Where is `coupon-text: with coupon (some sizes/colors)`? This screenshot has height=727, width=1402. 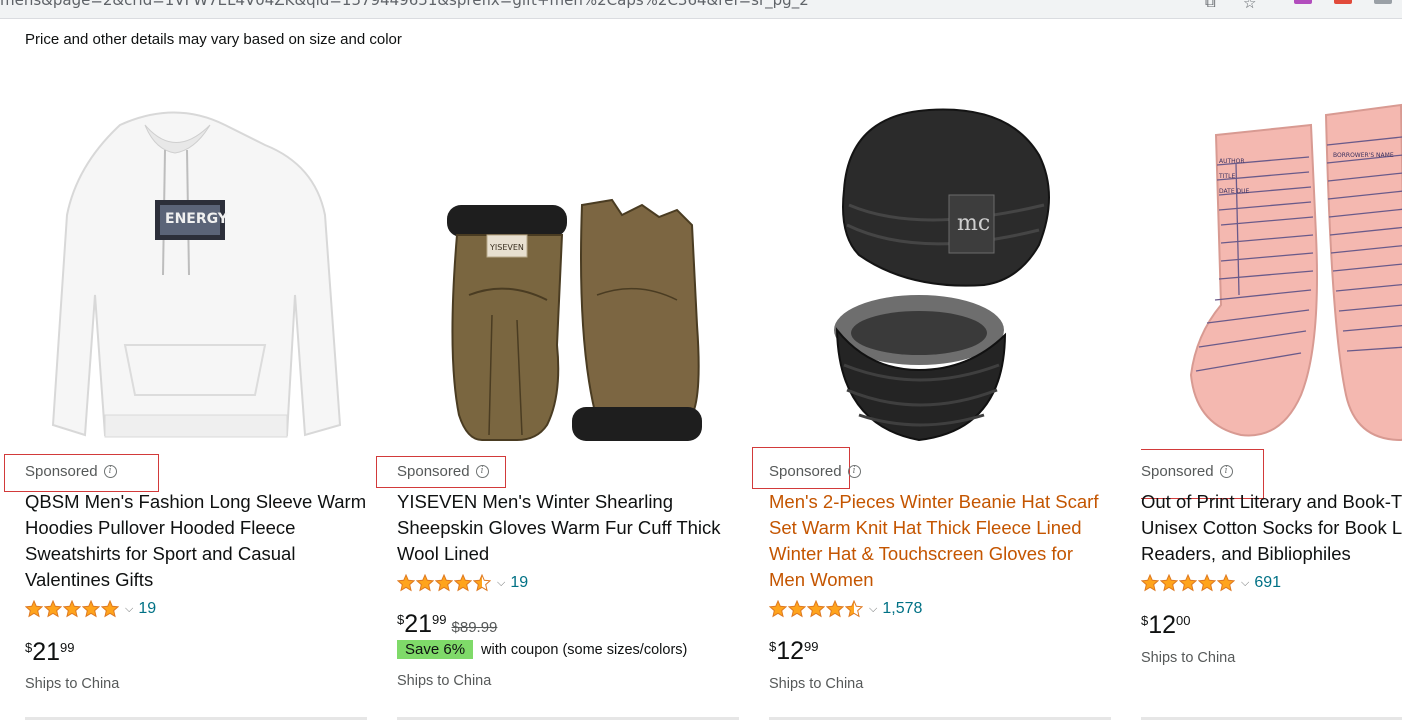 coupon-text: with coupon (some sizes/colors) is located at coordinates (584, 649).